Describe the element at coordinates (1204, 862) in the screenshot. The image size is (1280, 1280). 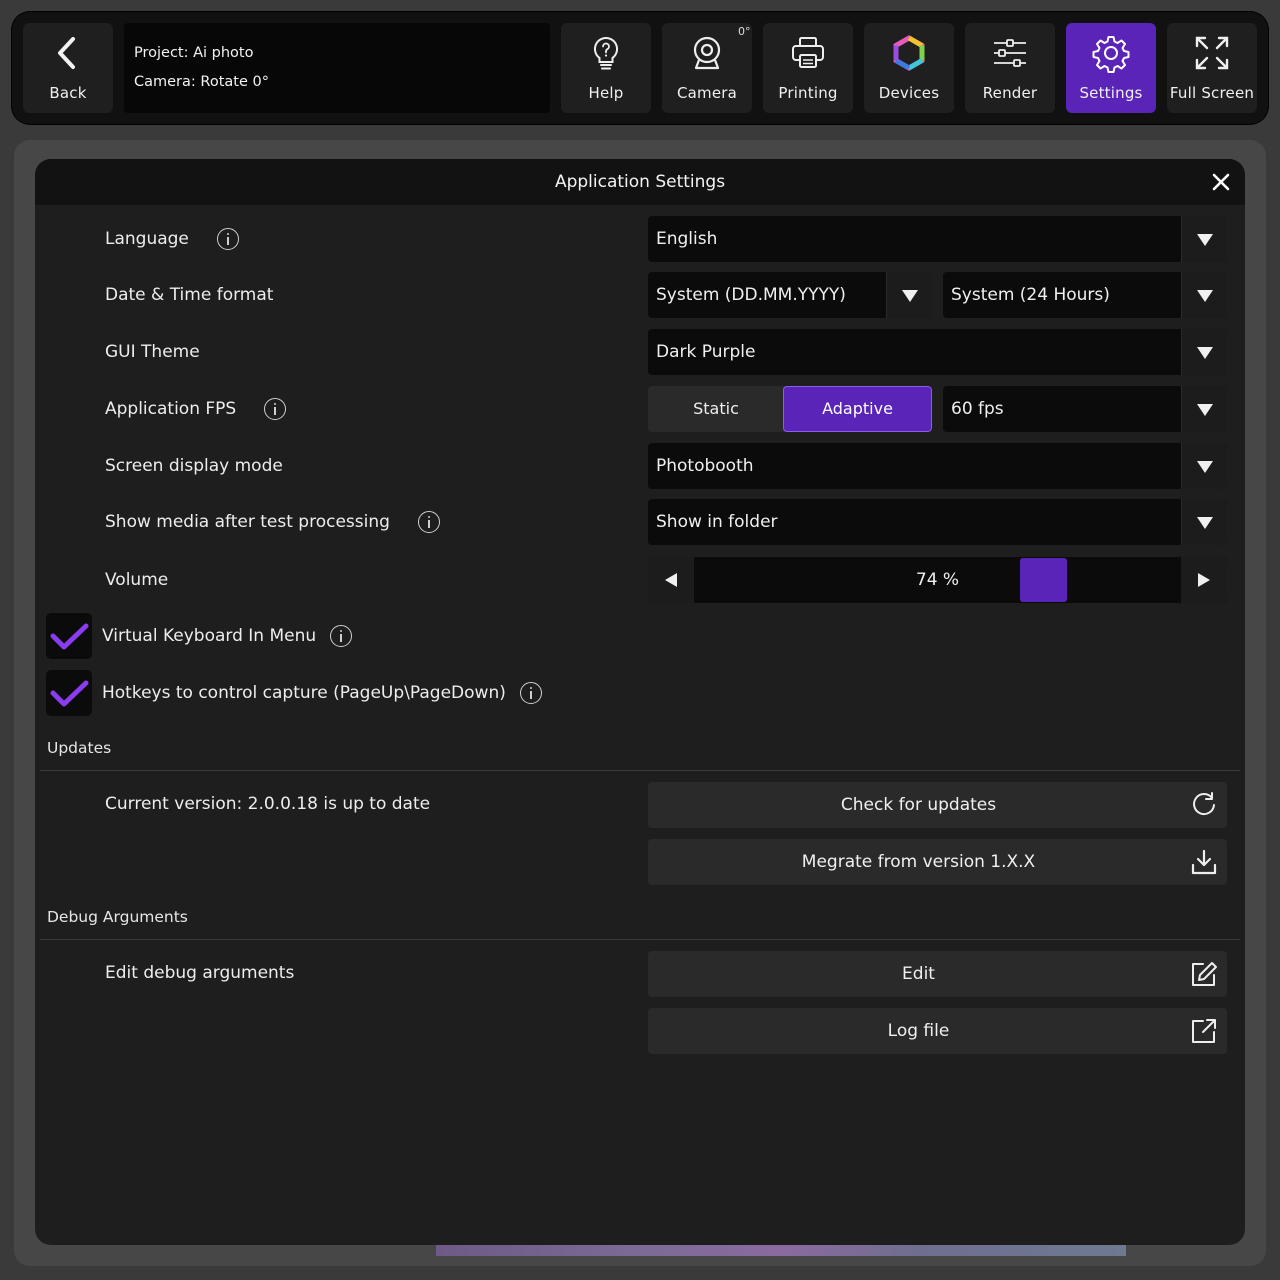
I see `download-icon` at that location.